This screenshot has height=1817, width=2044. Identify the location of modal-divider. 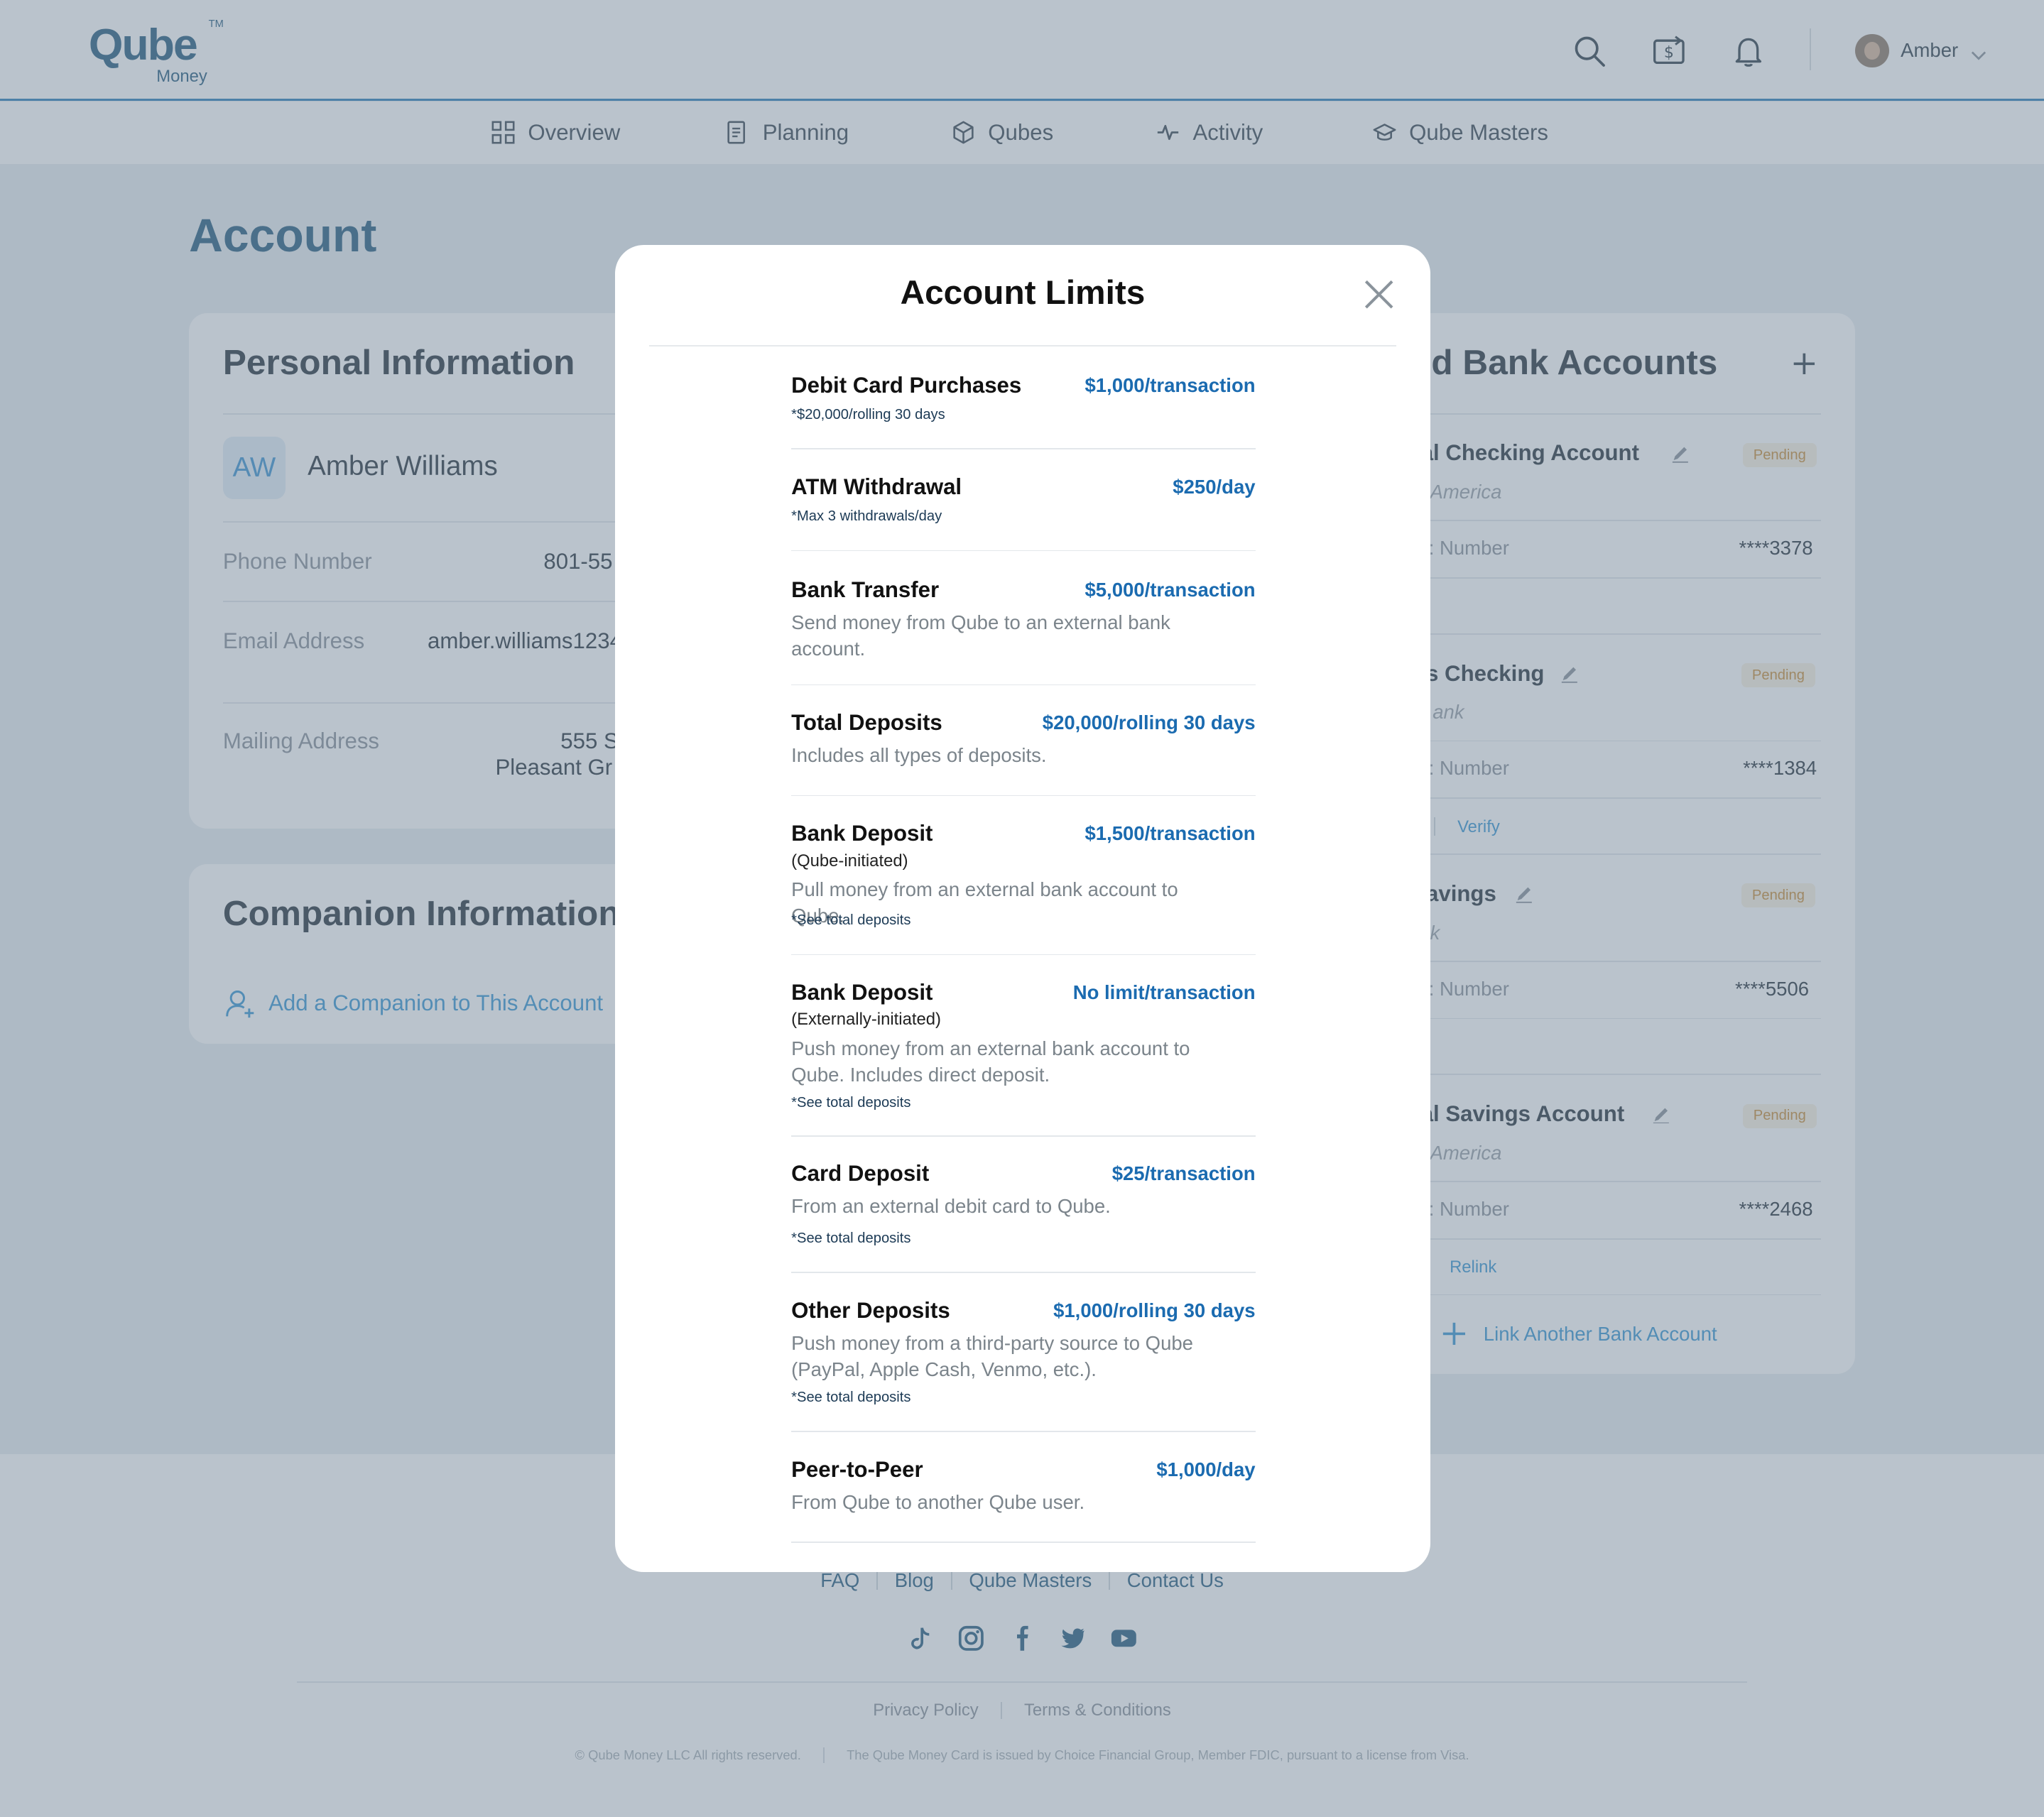
(1022, 346).